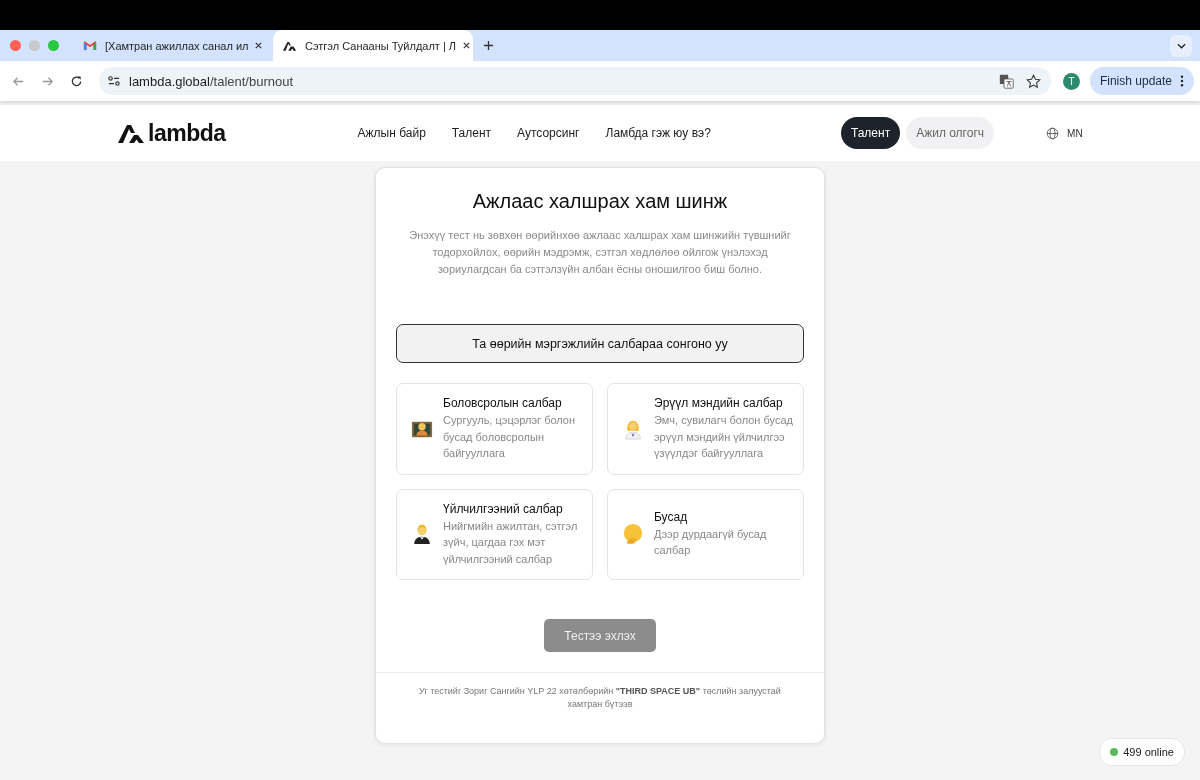  Describe the element at coordinates (422, 534) in the screenshot. I see `person-in-suit-icon` at that location.